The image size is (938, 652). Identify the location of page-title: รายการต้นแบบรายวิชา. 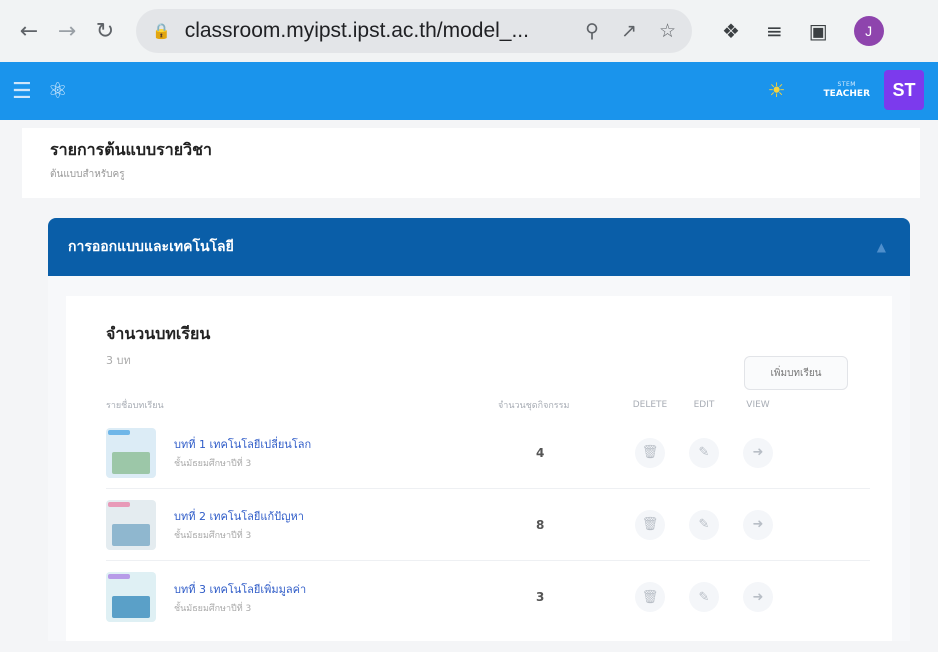
(131, 149).